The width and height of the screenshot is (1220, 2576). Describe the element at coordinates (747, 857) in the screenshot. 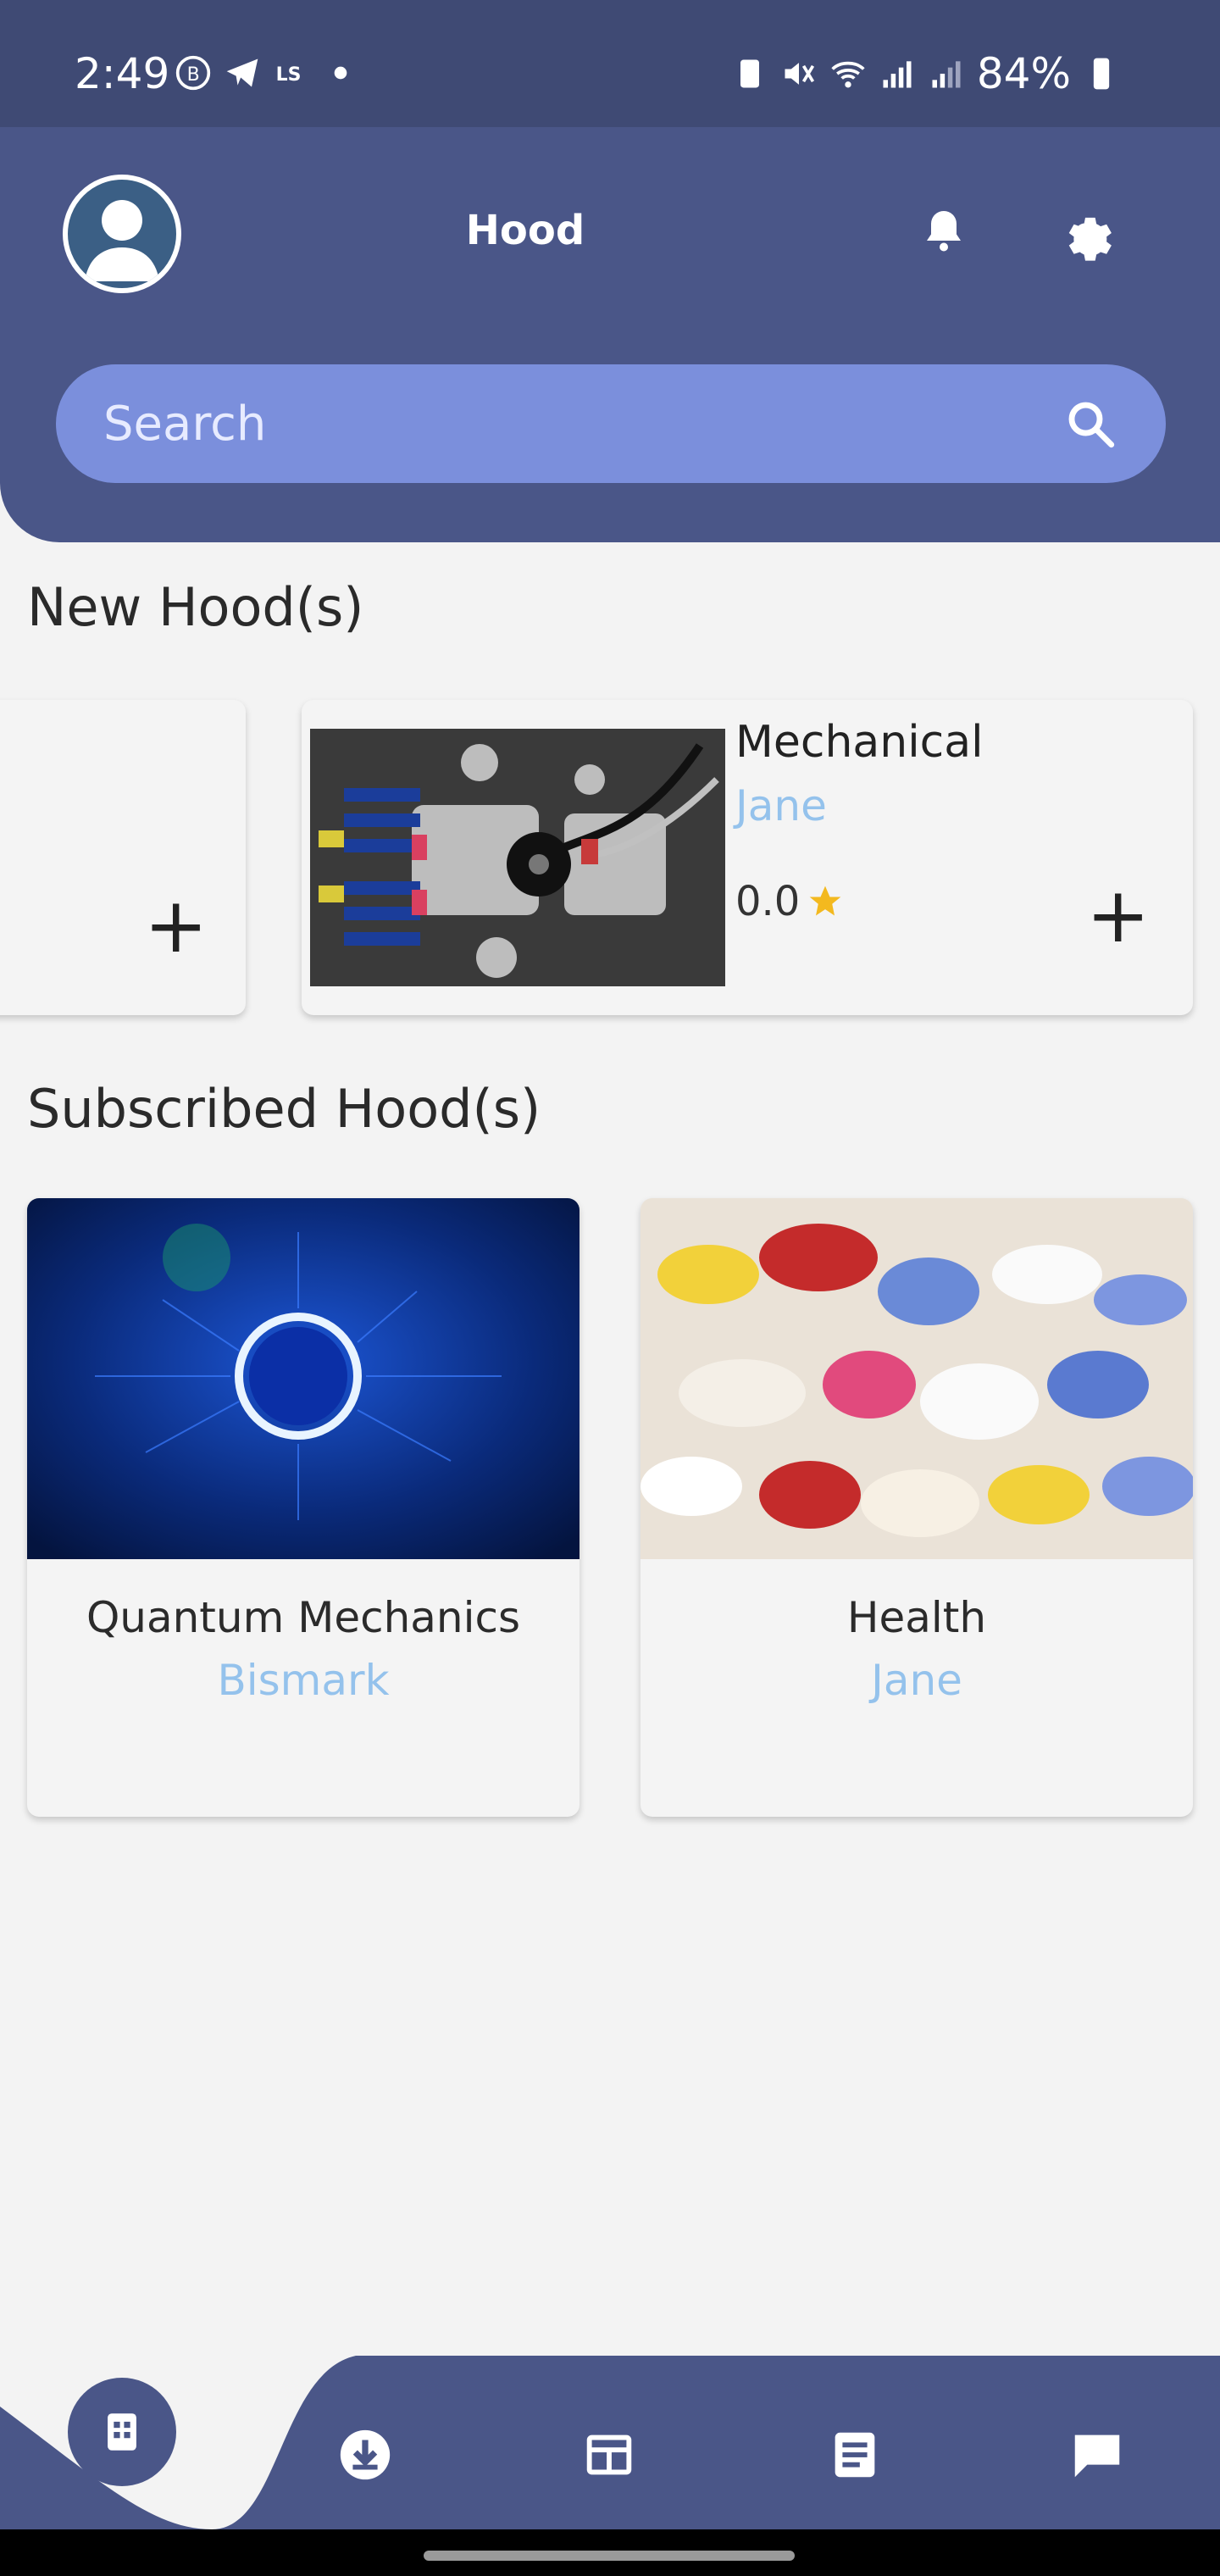

I see `new-hood-card: Mechanical Jane 0.0 +` at that location.